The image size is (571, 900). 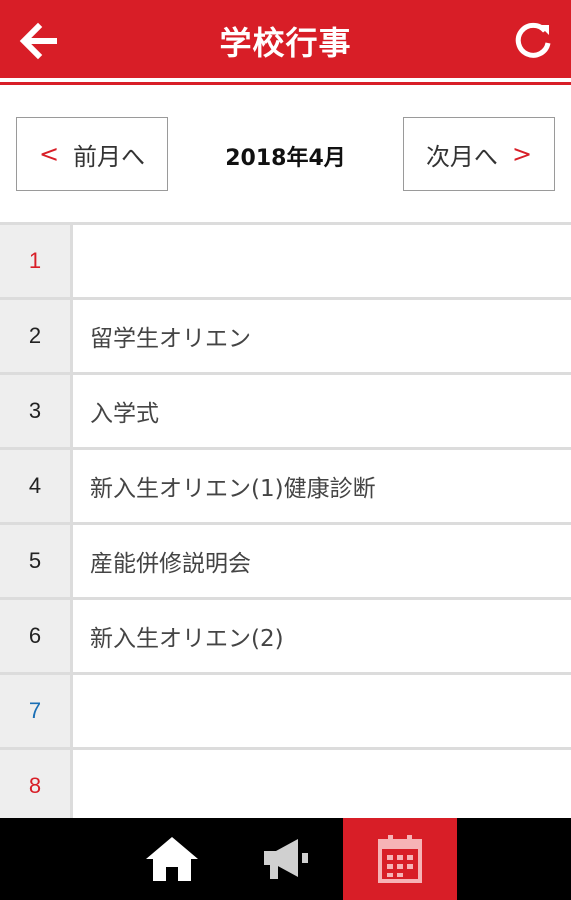 I want to click on next-month-button: 次月へ >, so click(x=479, y=154).